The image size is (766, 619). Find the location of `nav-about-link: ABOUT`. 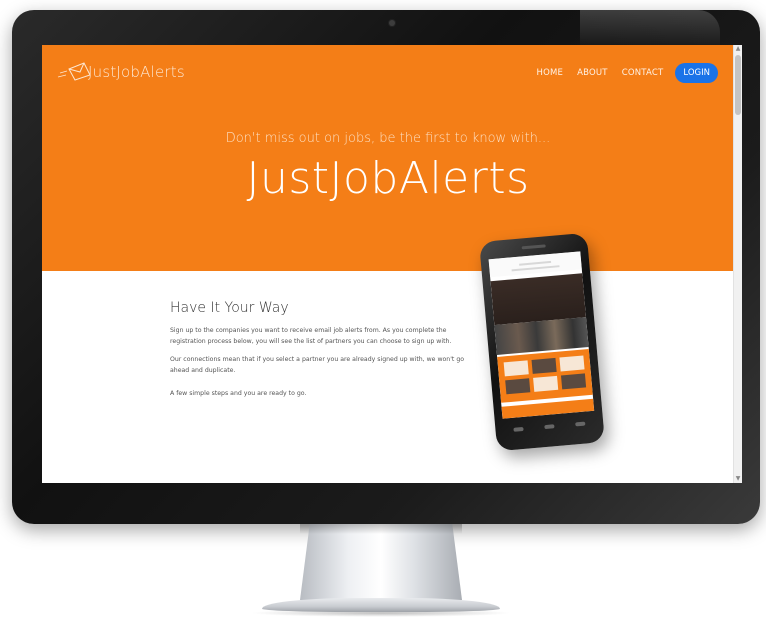

nav-about-link: ABOUT is located at coordinates (592, 73).